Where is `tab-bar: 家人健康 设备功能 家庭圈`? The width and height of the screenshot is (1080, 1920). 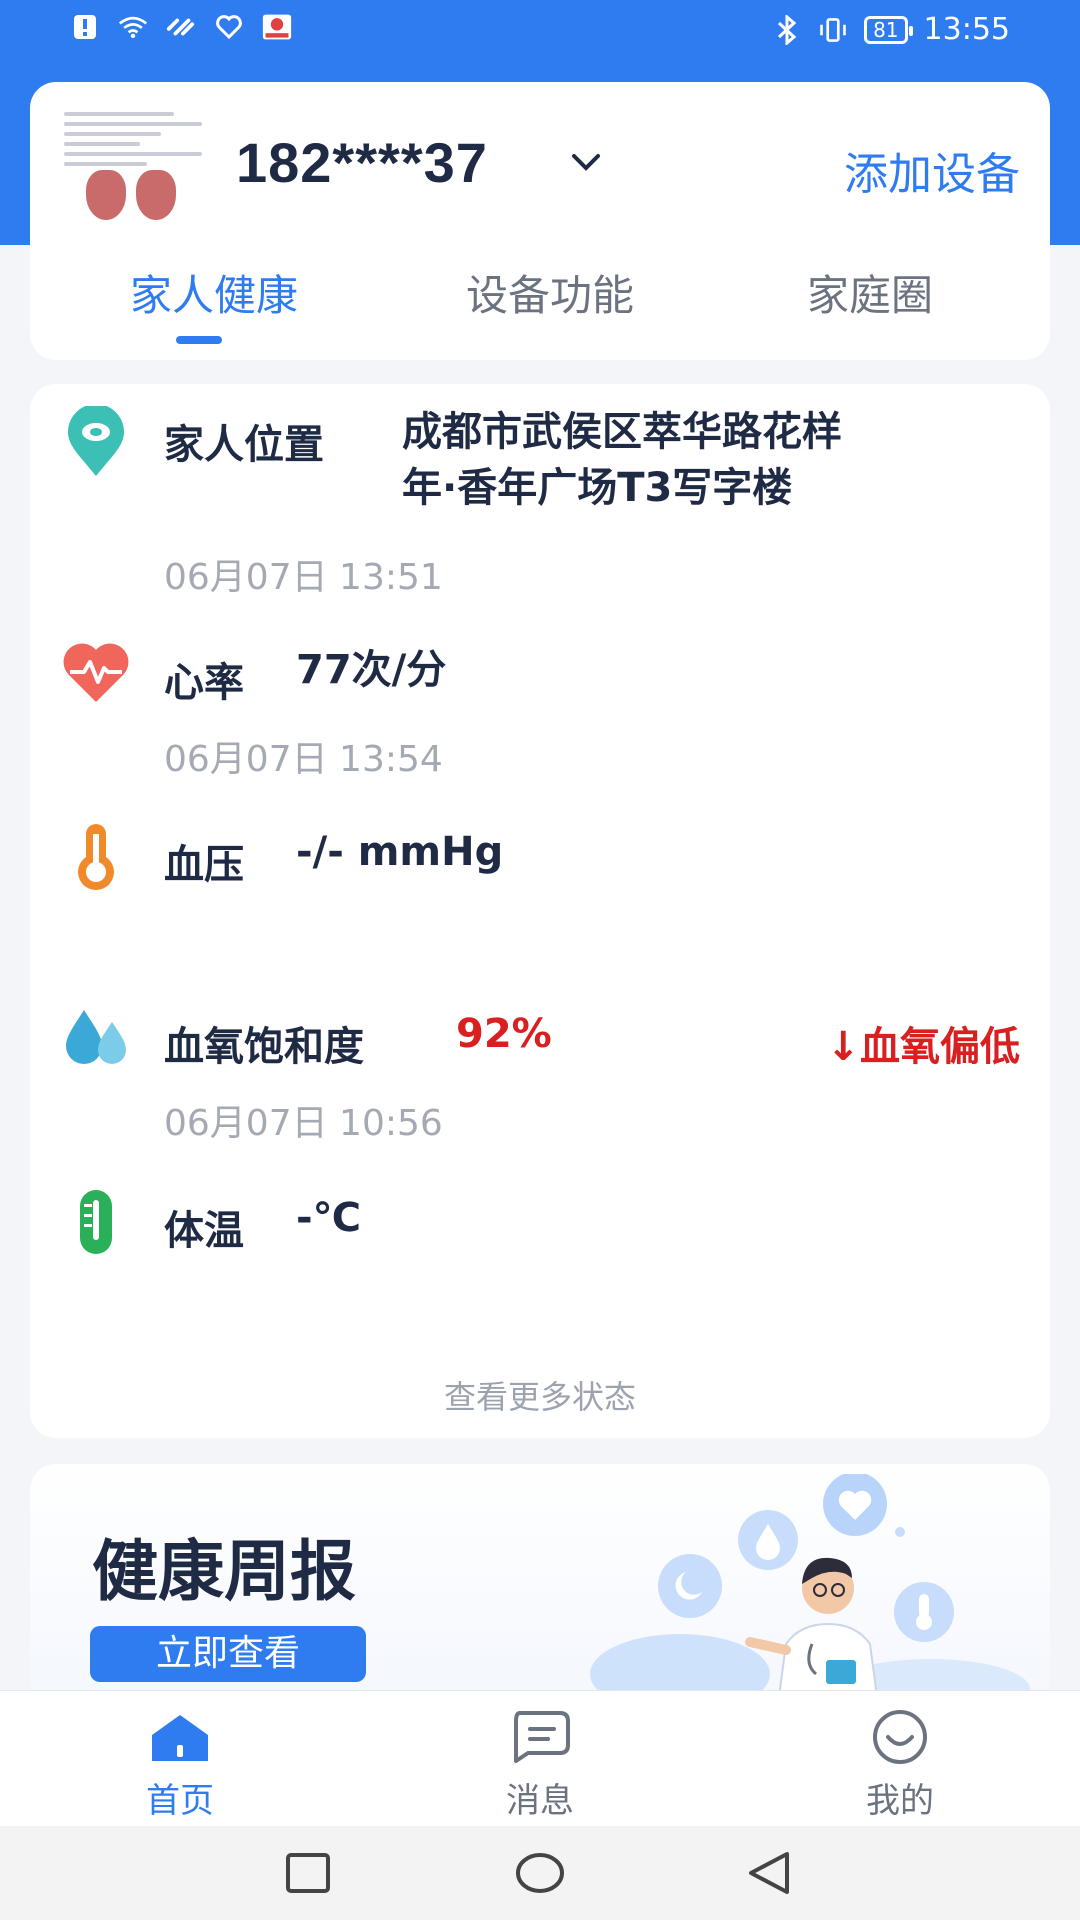
tab-bar: 家人健康 设备功能 家庭圈 is located at coordinates (540, 307).